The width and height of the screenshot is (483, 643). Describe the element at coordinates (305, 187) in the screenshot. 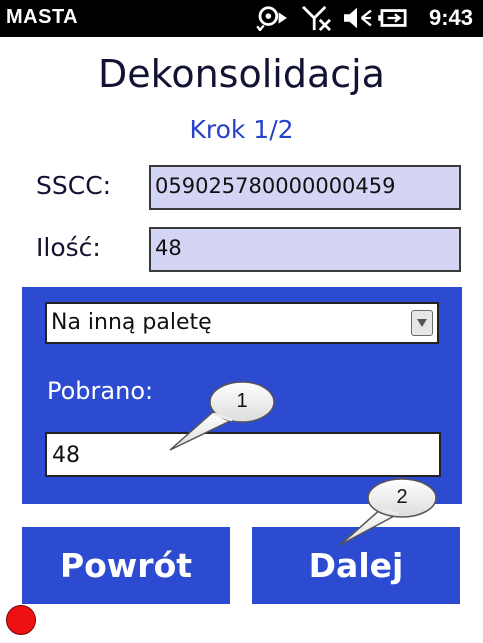

I see `sscc-field: 059025780000000459` at that location.